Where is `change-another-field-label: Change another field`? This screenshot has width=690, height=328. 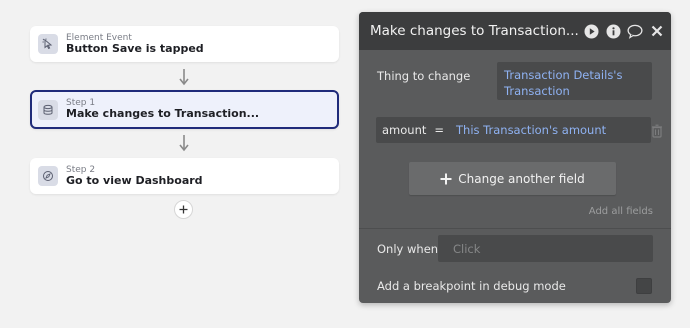
change-another-field-label: Change another field is located at coordinates (521, 178).